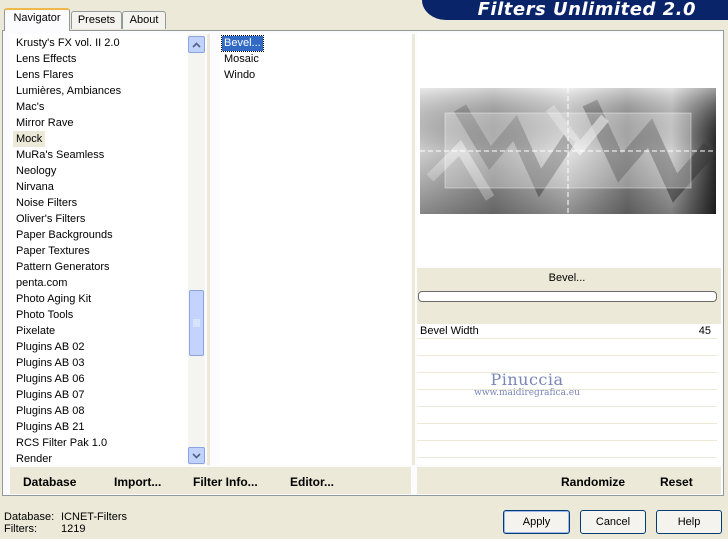 This screenshot has width=728, height=539. I want to click on tab-presets: Presets, so click(96, 20).